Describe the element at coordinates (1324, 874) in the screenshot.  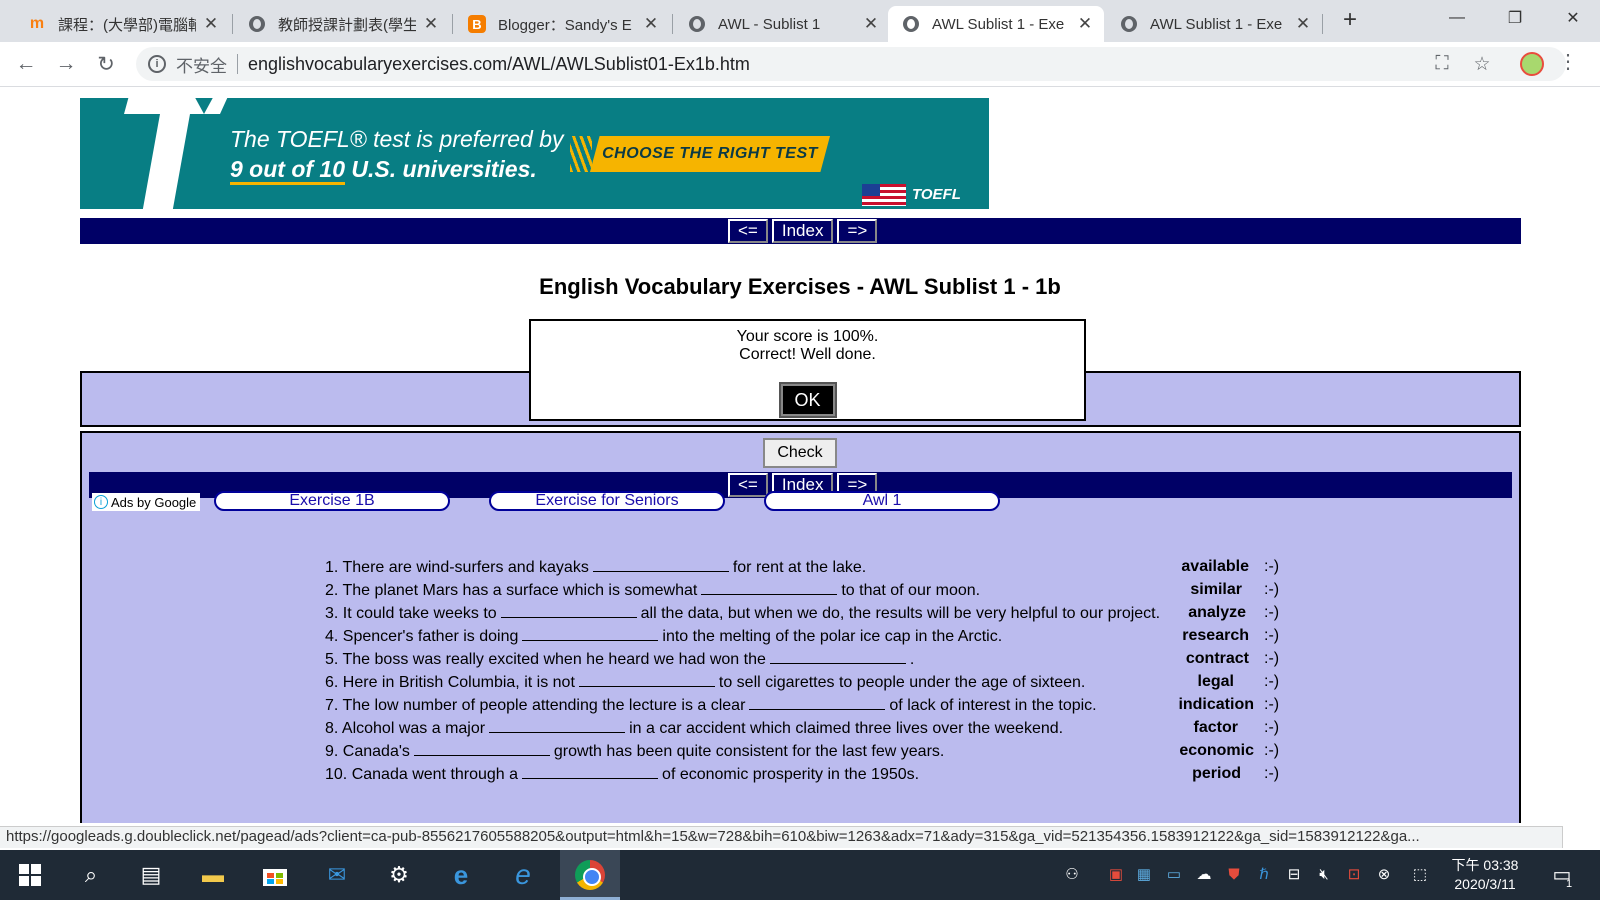
I see `volume-muted-icon: 🔇︎` at that location.